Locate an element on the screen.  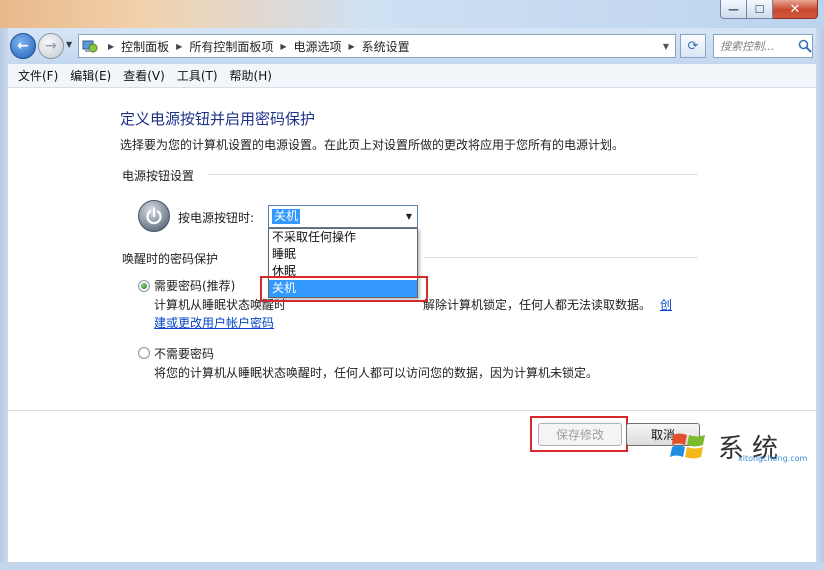
power-button-label: 按电源按钮时: is located at coordinates (216, 218).